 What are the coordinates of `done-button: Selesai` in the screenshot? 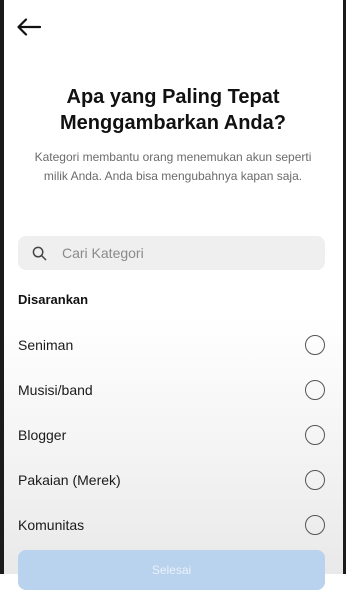 It's located at (171, 570).